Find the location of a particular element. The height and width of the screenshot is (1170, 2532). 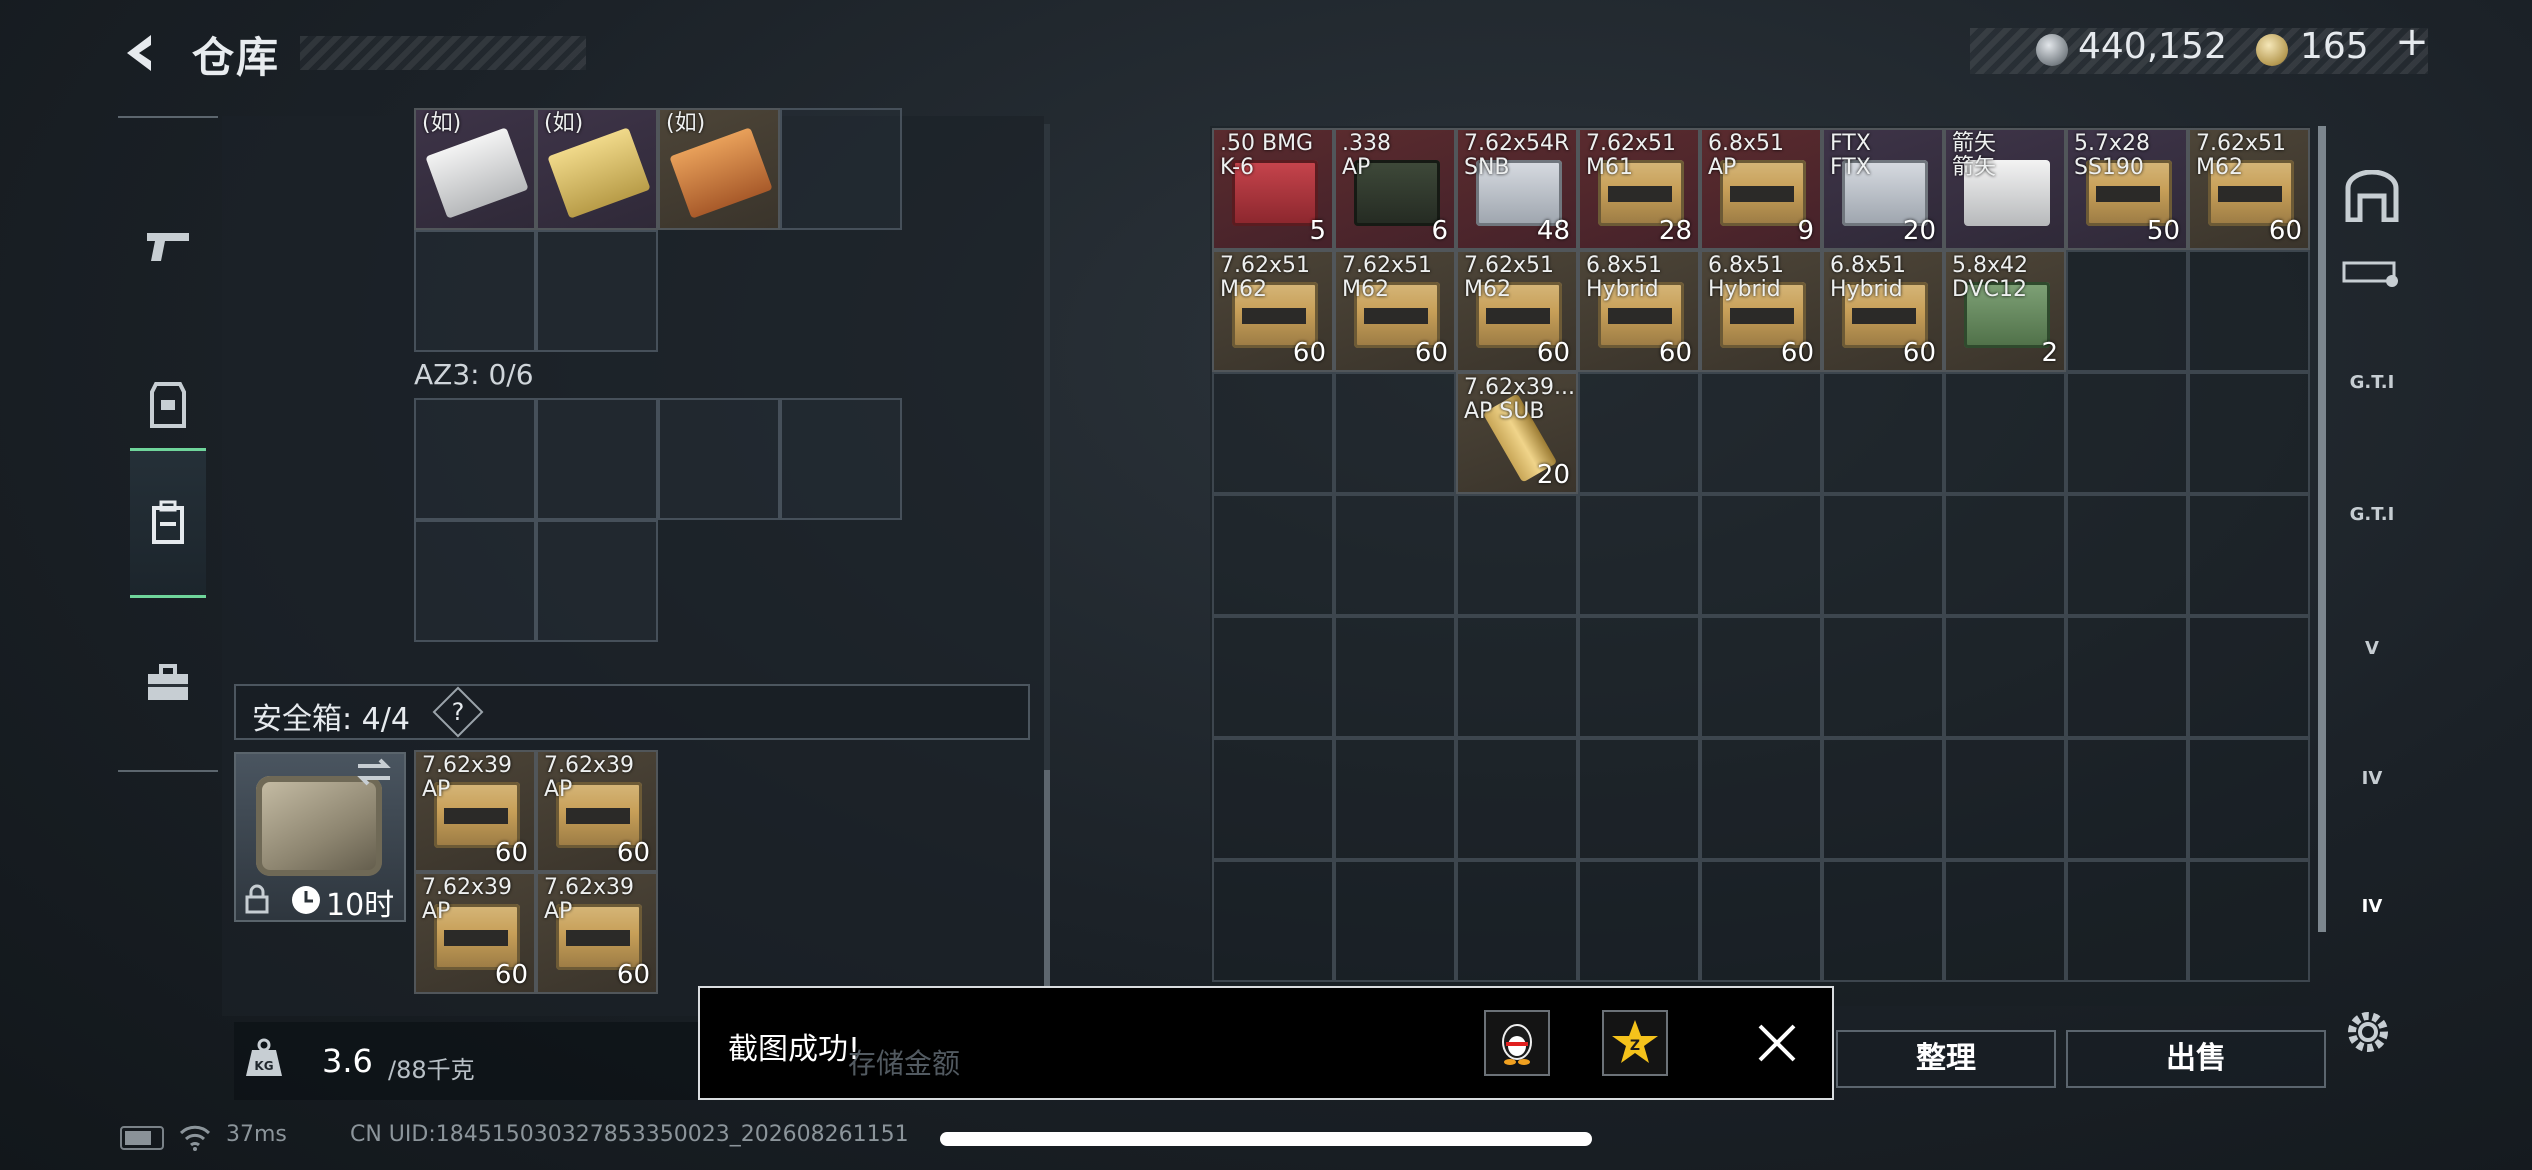

warehouse-item: FTX FTX 20 is located at coordinates (1883, 189).